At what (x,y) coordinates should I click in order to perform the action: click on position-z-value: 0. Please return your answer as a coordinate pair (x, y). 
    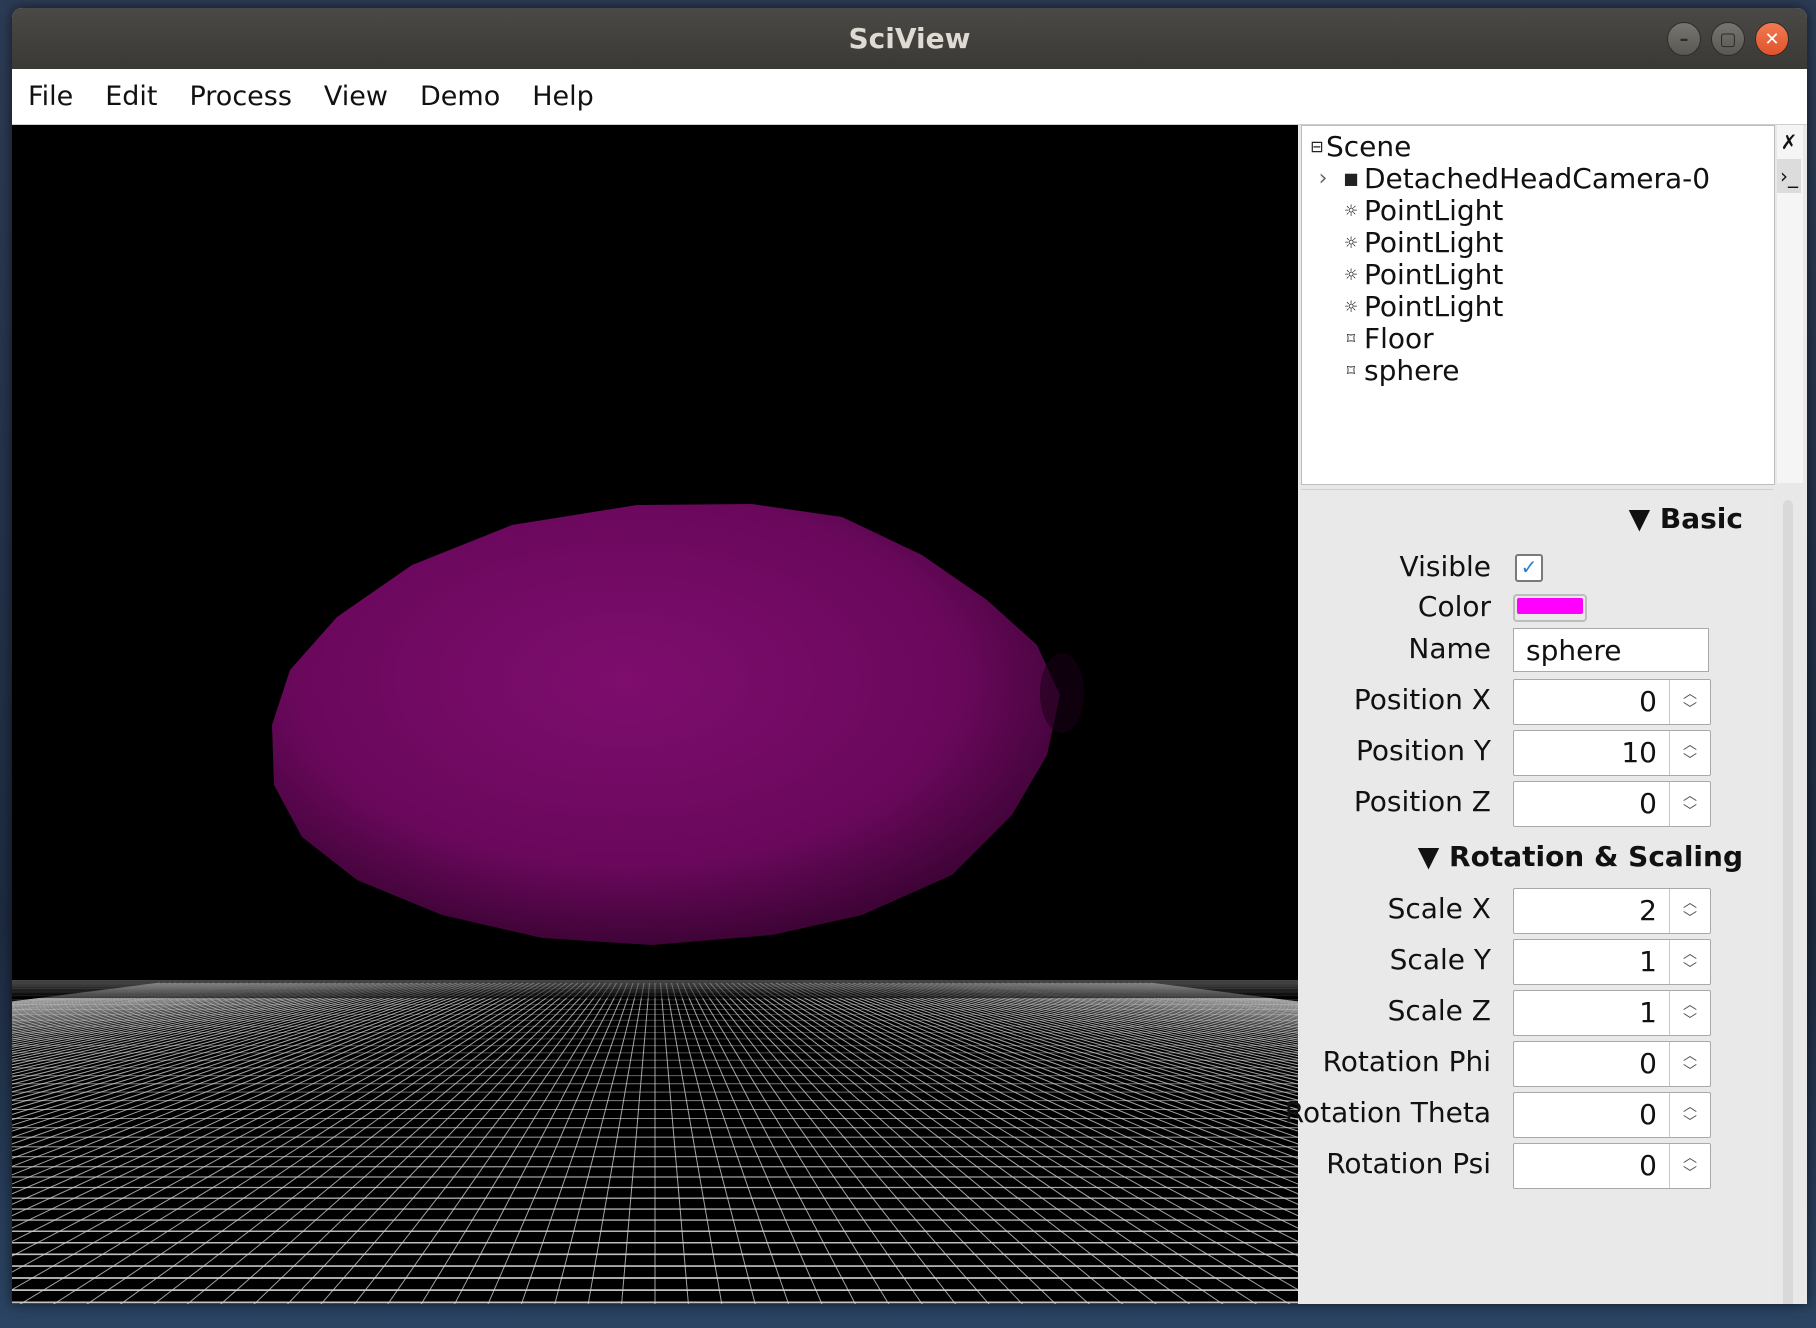
    Looking at the image, I should click on (1592, 804).